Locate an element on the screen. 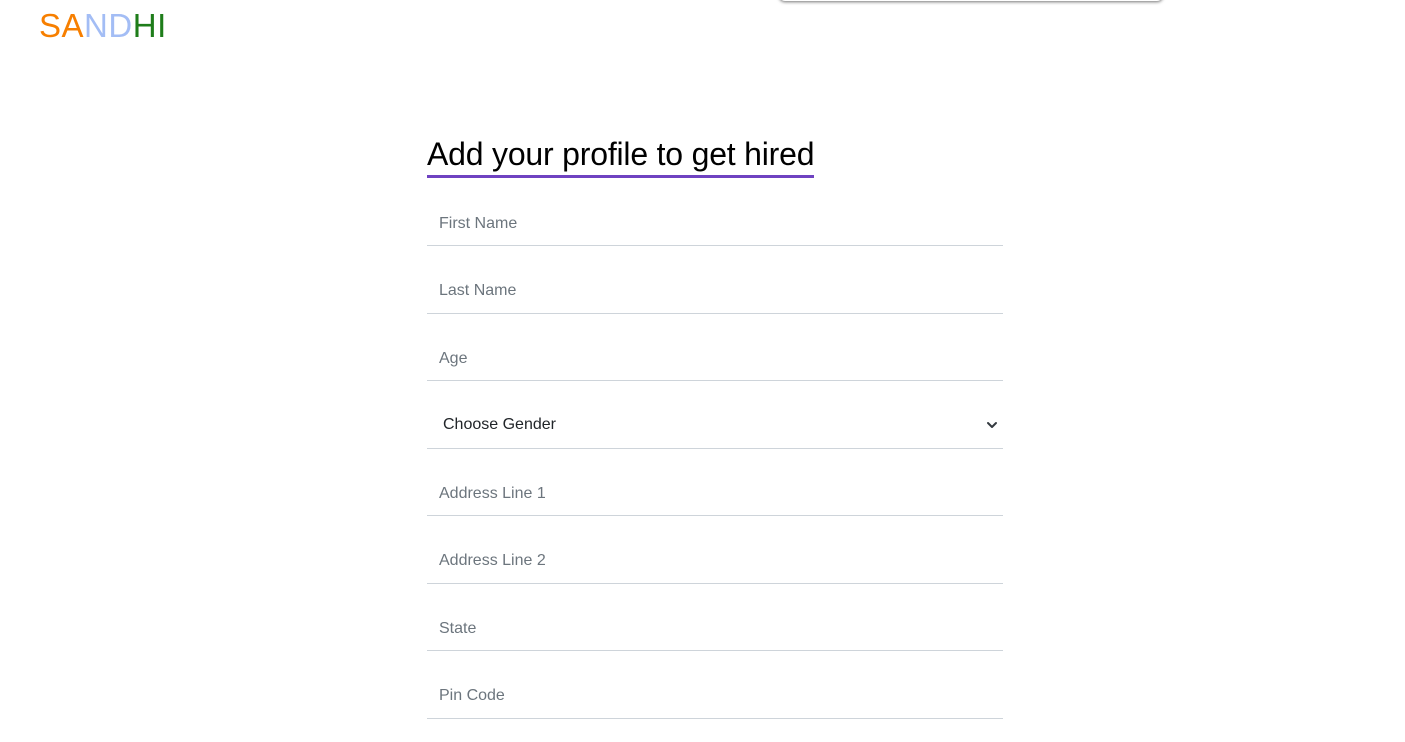 The width and height of the screenshot is (1405, 742). gender-select-value: Choose Gender is located at coordinates (499, 424).